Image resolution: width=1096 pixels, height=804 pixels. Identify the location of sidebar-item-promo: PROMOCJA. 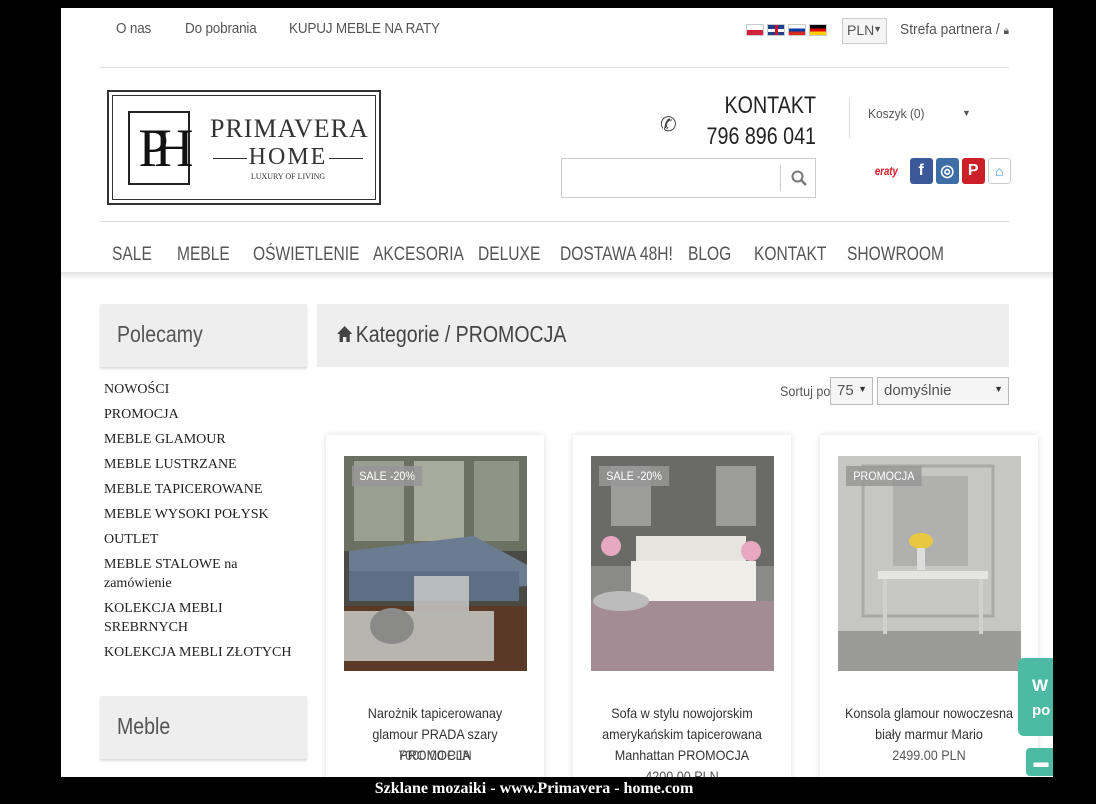
(204, 414).